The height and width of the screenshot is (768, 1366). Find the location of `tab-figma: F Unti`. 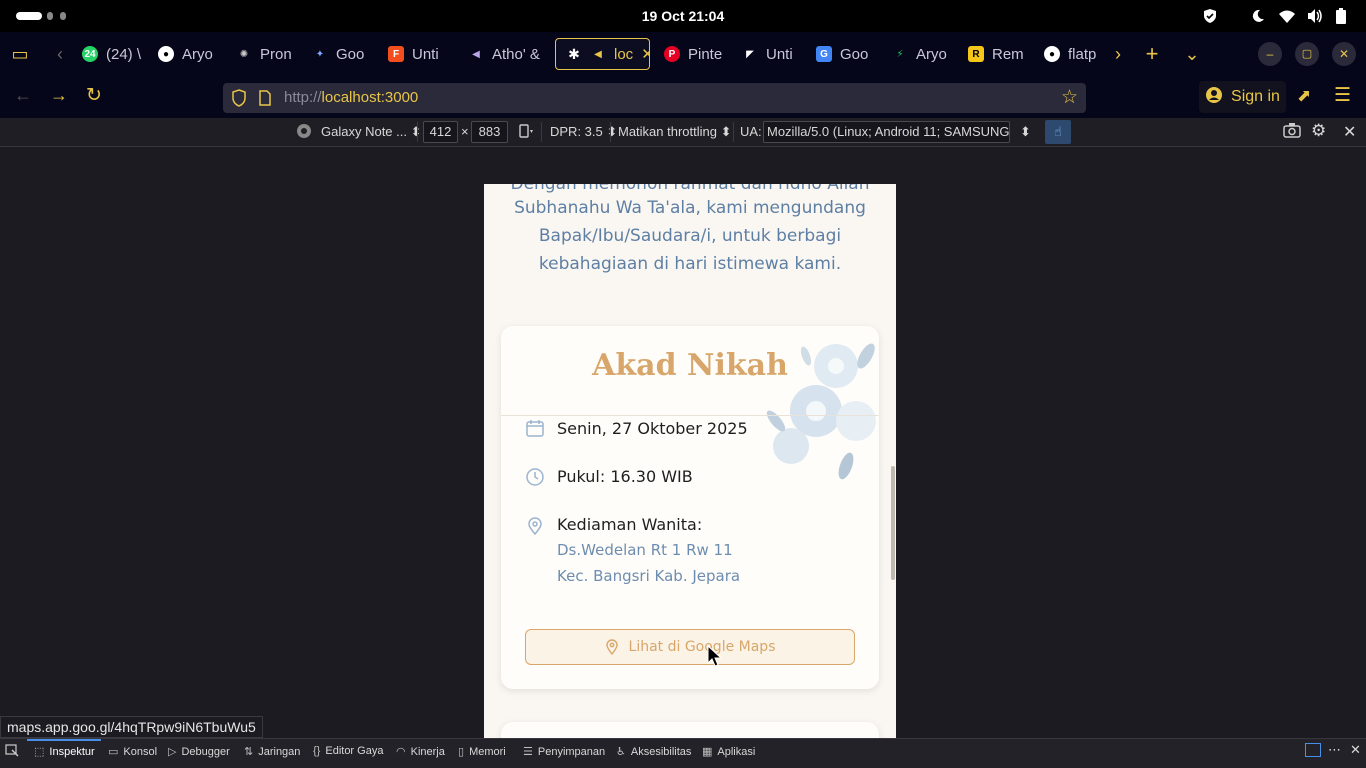

tab-figma: F Unti is located at coordinates (411, 54).